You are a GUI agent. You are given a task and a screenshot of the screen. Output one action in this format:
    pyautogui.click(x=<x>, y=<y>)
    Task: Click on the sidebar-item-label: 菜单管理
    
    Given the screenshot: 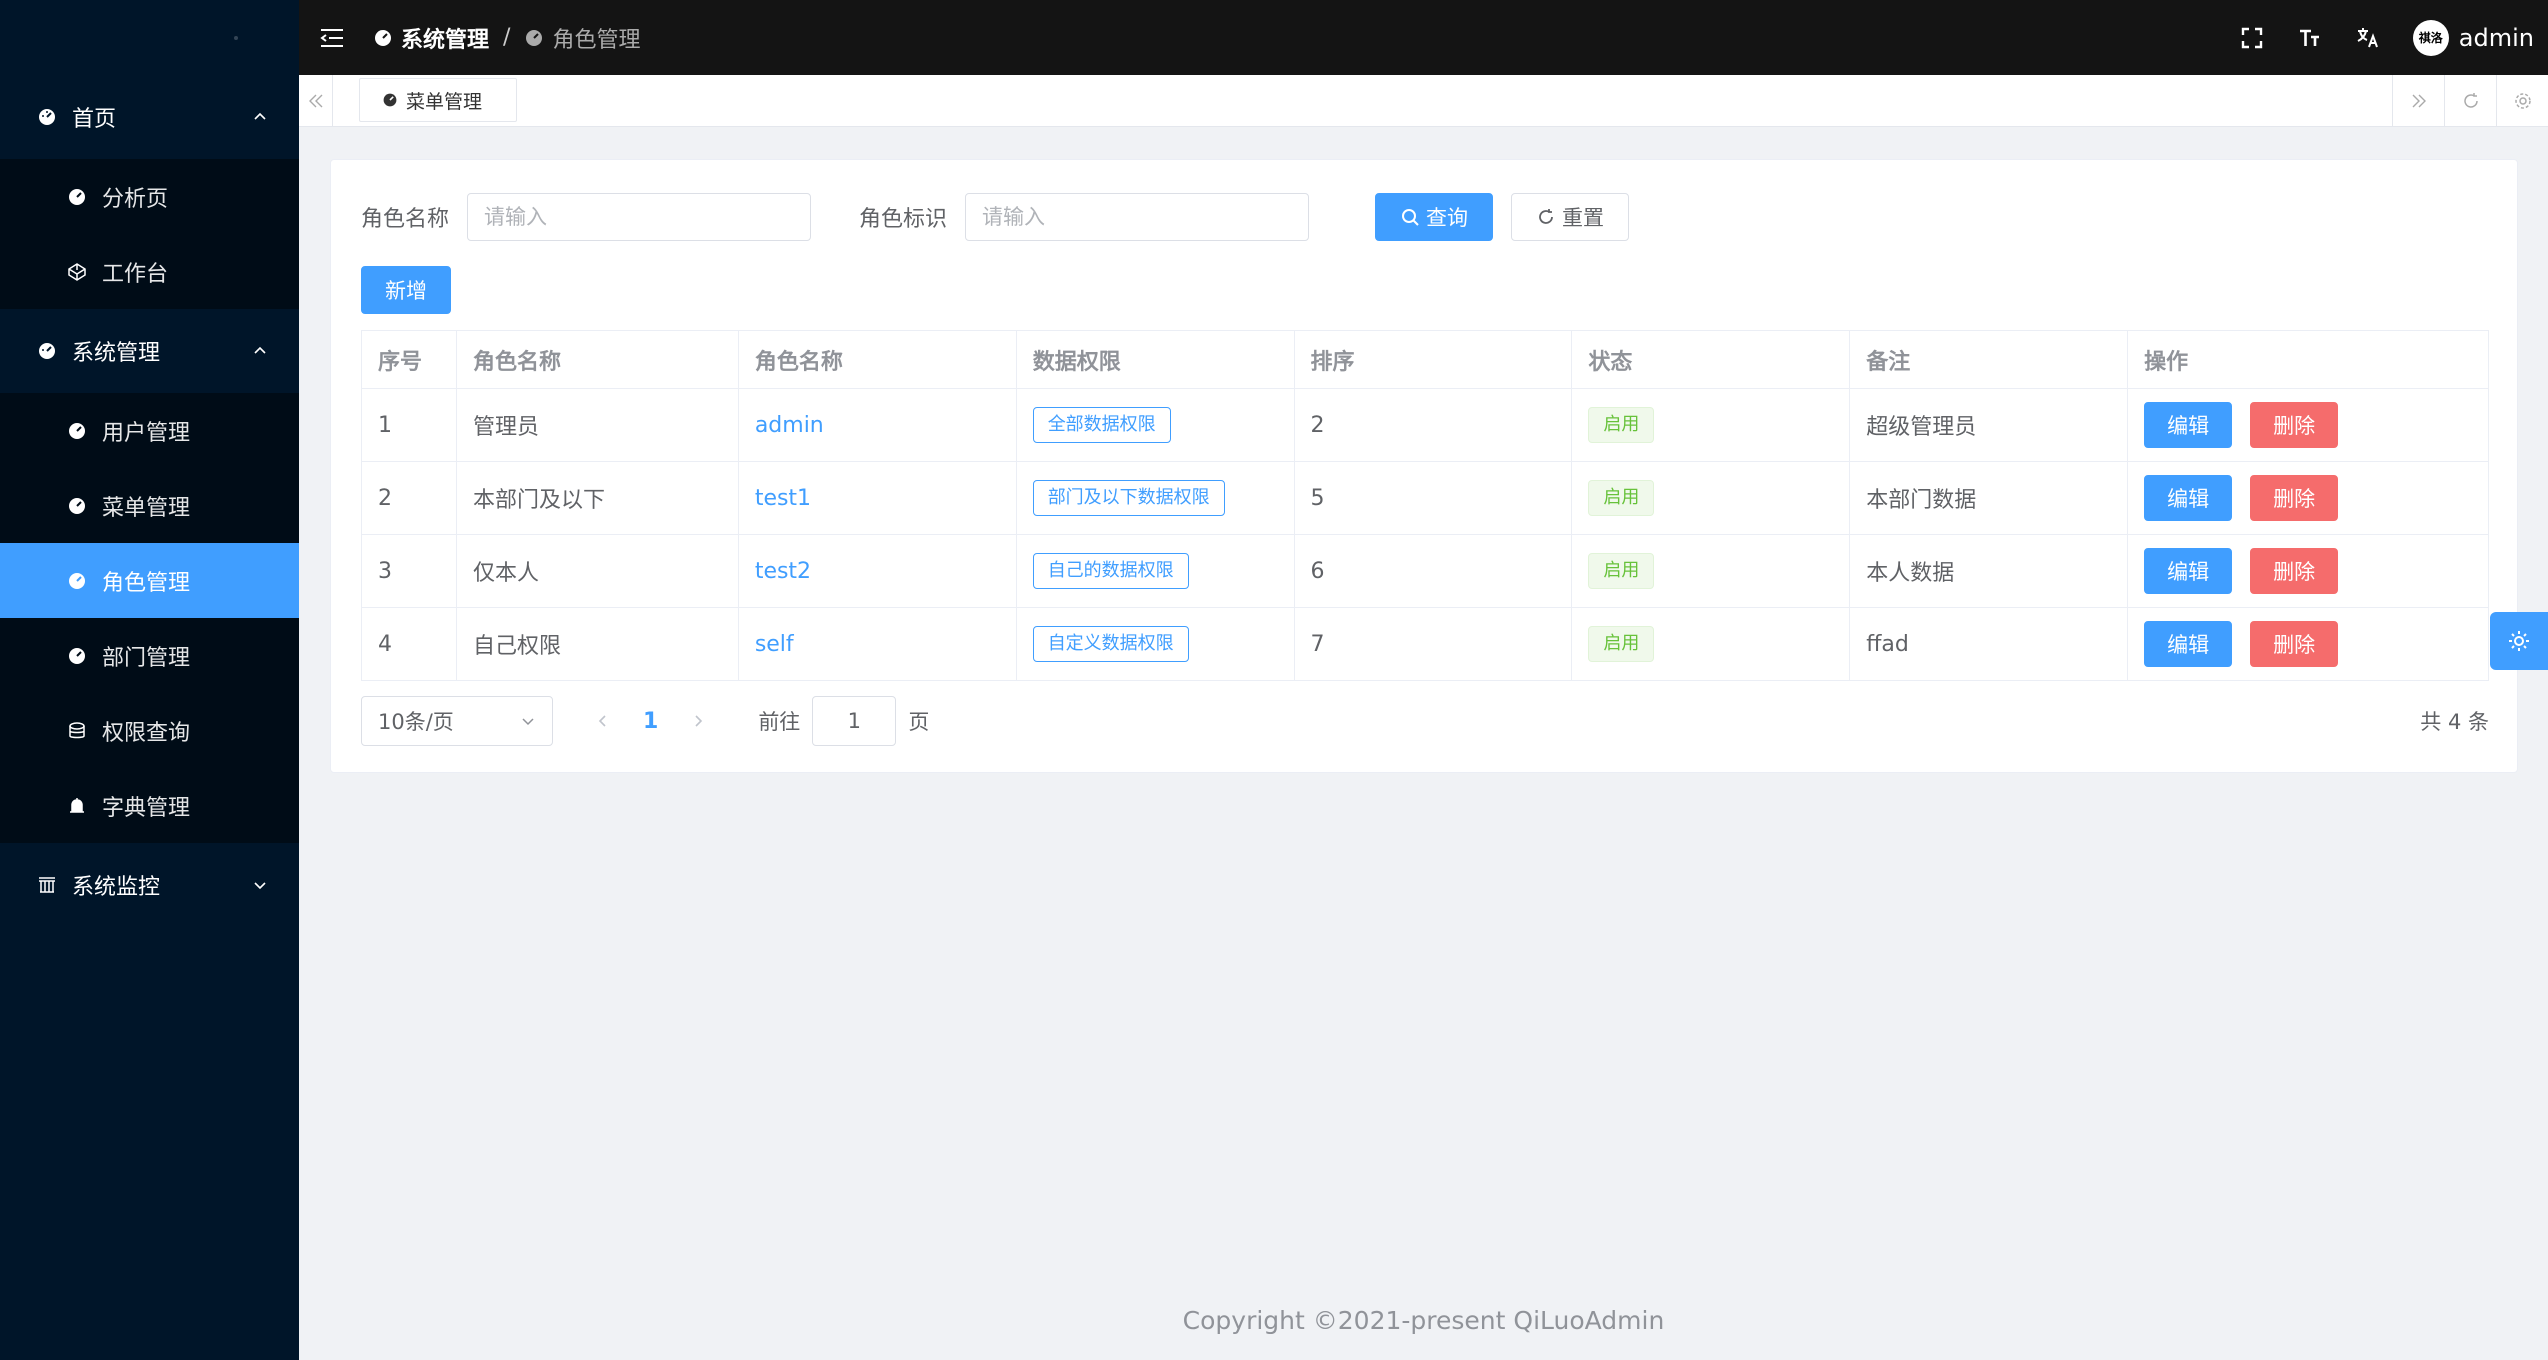 What is the action you would take?
    pyautogui.click(x=146, y=508)
    